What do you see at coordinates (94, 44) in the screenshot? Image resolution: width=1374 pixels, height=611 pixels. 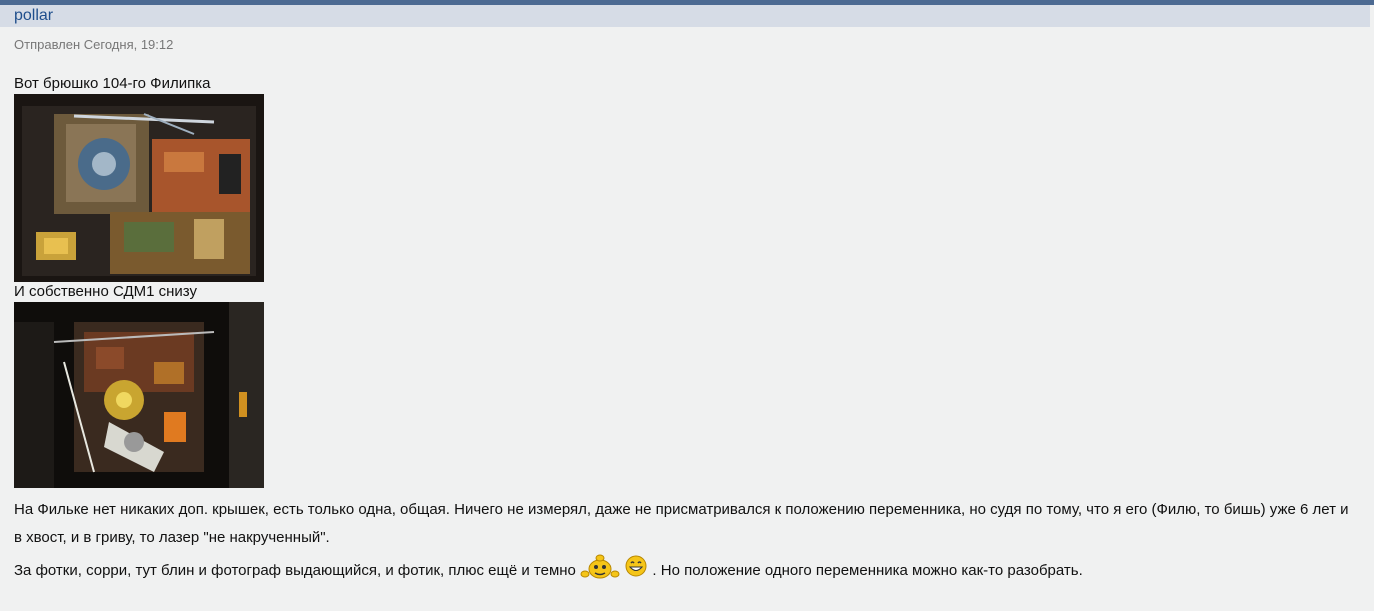 I see `post-timestamp: Отправлен Сегодня, 19:12` at bounding box center [94, 44].